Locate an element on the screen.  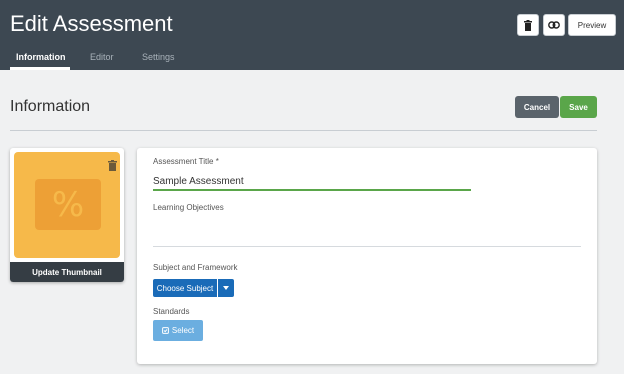
tab-information: Information is located at coordinates (41, 57).